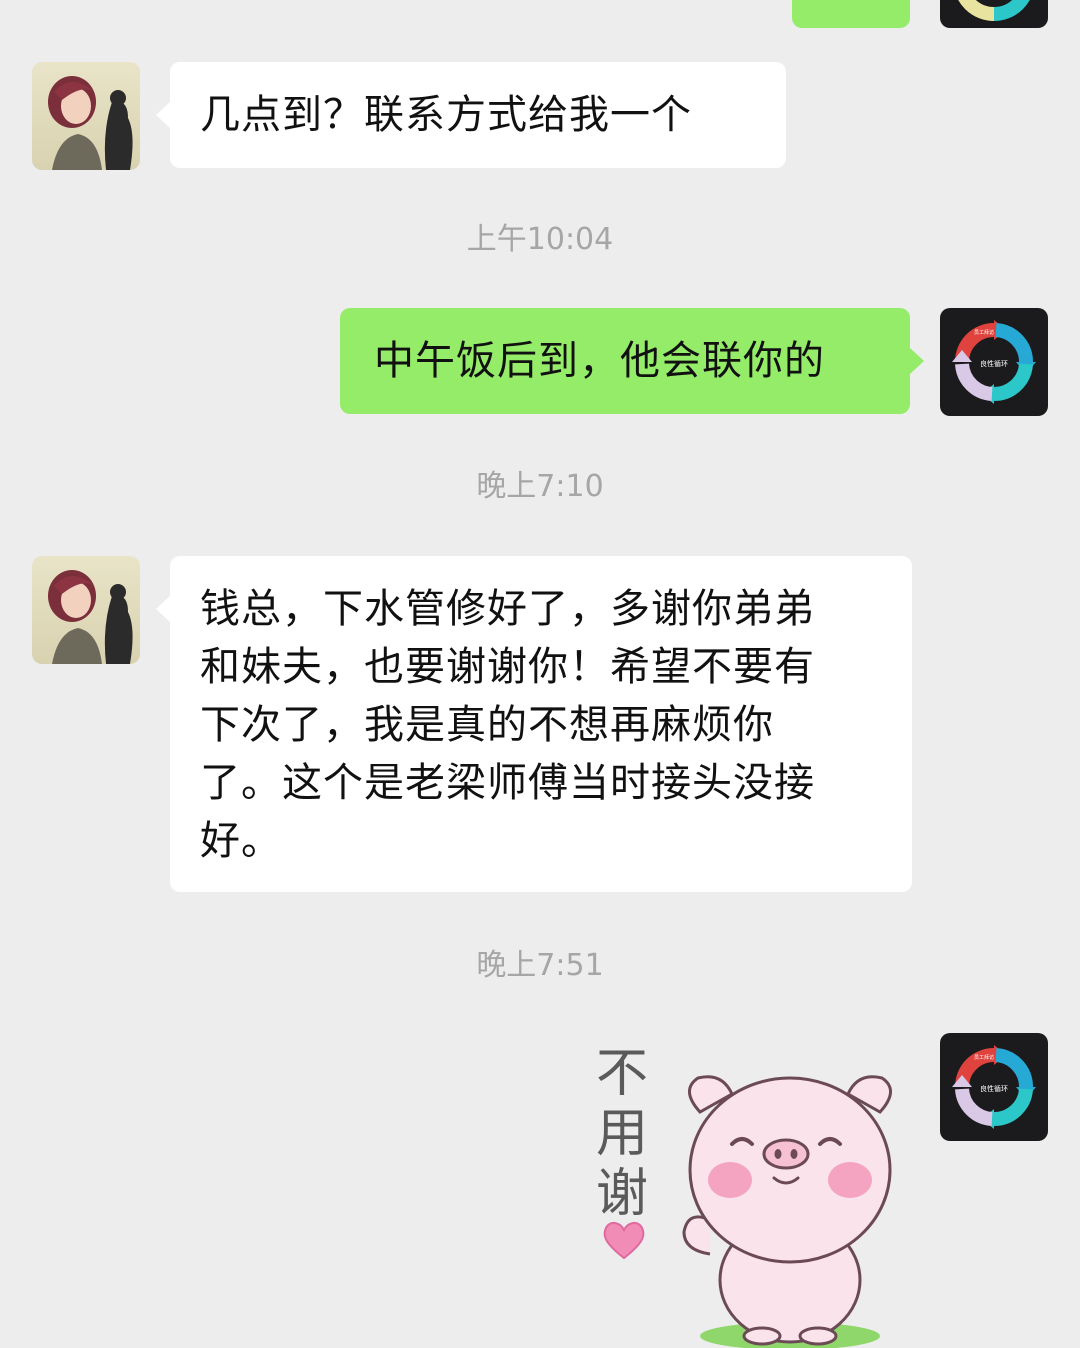 The height and width of the screenshot is (1348, 1080). Describe the element at coordinates (540, 486) in the screenshot. I see `timestamp: 晚上7:10` at that location.